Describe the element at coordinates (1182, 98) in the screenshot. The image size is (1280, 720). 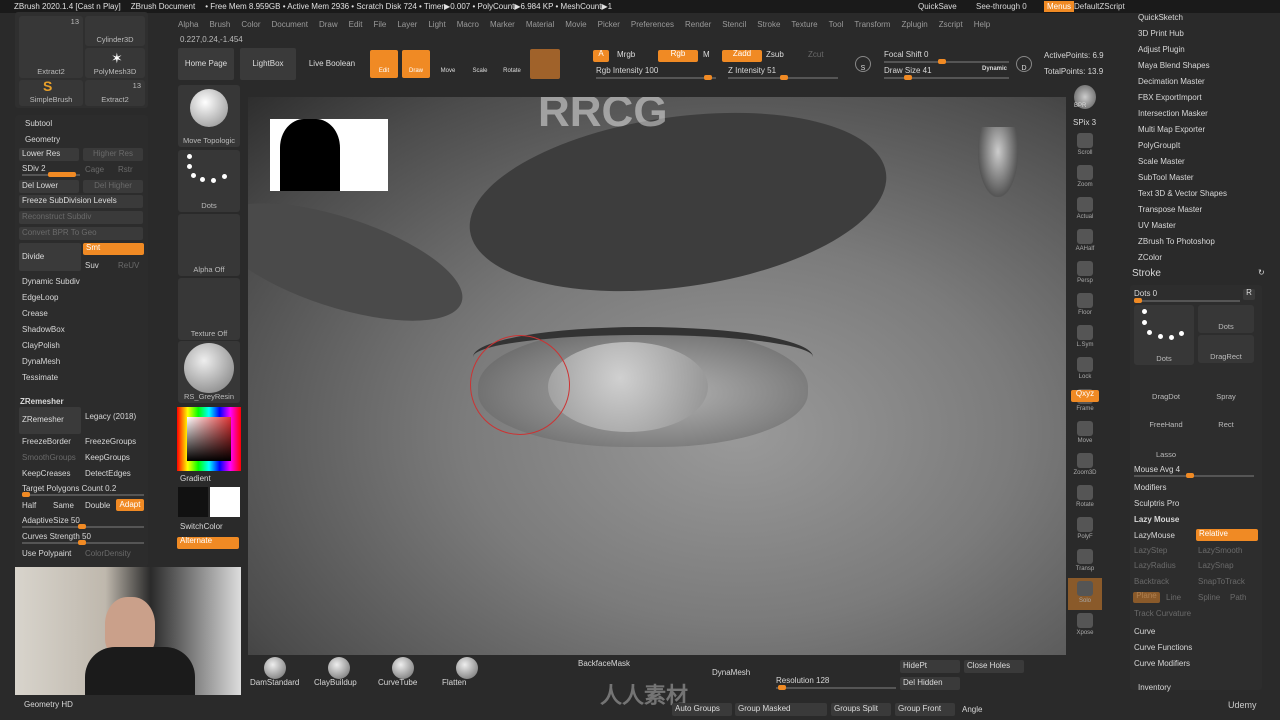
I see `plugin-fbx-exportimport: FBX ExportImport` at that location.